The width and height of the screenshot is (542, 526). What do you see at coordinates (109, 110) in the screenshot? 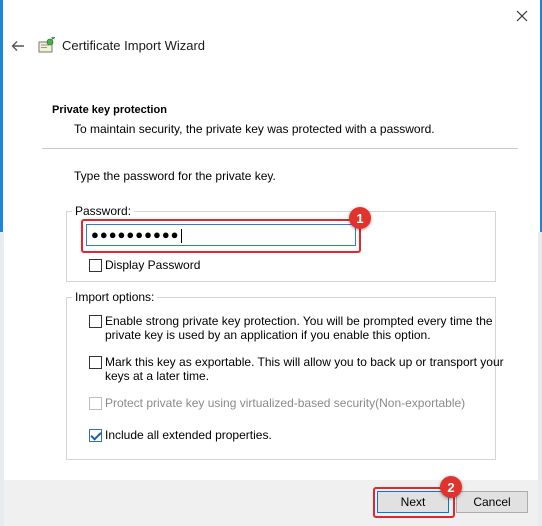
I see `page-title: Private key protection` at bounding box center [109, 110].